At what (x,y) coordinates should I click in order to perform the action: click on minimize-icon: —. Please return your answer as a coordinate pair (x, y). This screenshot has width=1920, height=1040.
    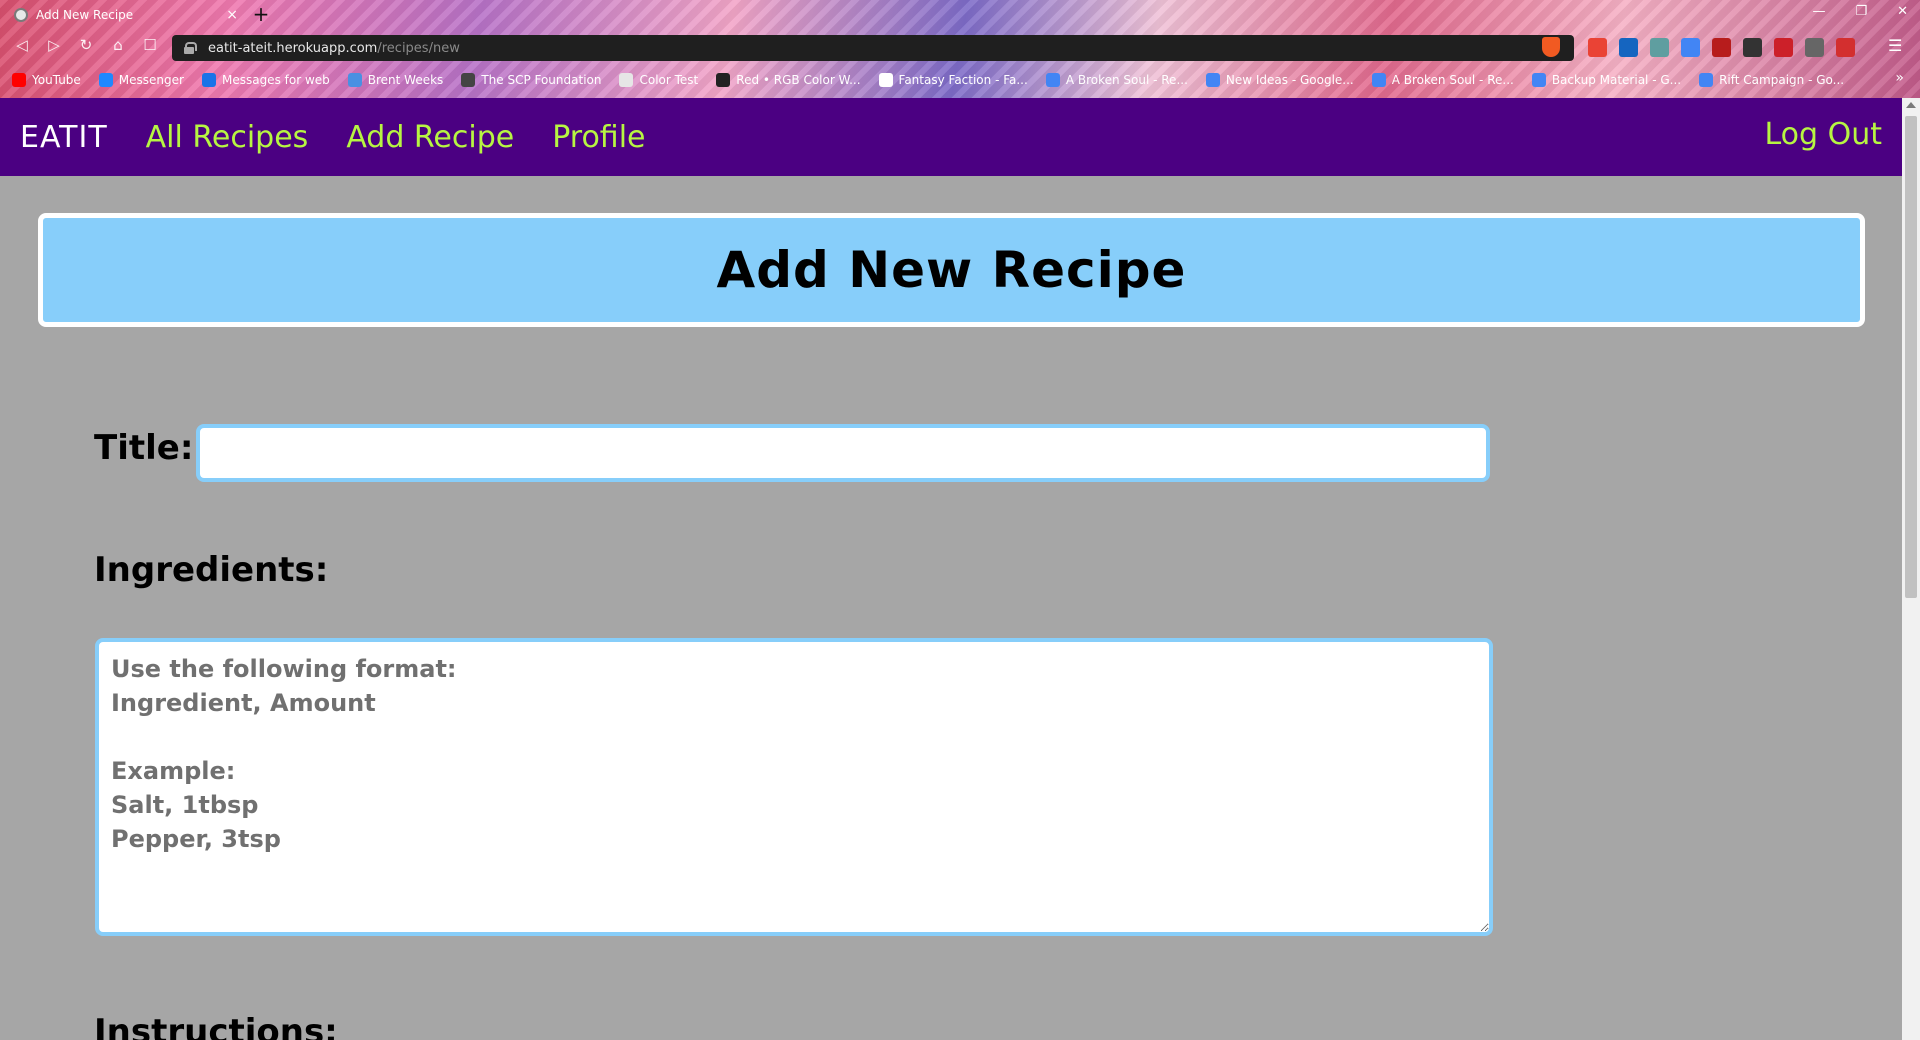
    Looking at the image, I should click on (1818, 11).